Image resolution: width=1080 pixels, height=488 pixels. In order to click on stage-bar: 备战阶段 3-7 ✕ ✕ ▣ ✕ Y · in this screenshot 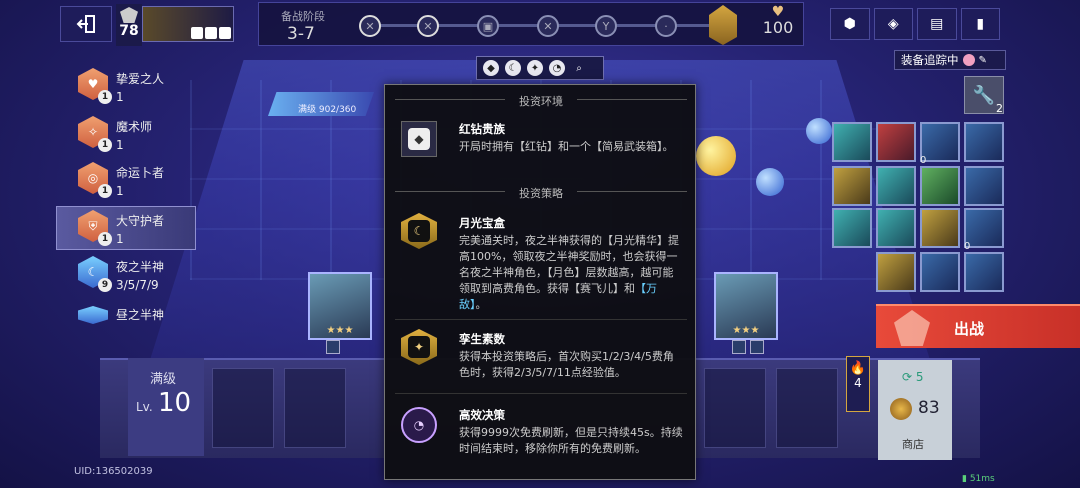, I will do `click(531, 24)`.